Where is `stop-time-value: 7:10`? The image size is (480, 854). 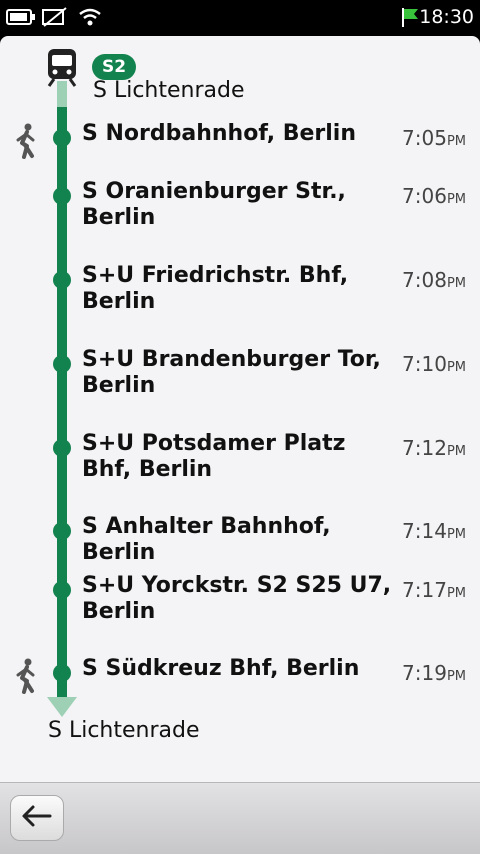
stop-time-value: 7:10 is located at coordinates (424, 364).